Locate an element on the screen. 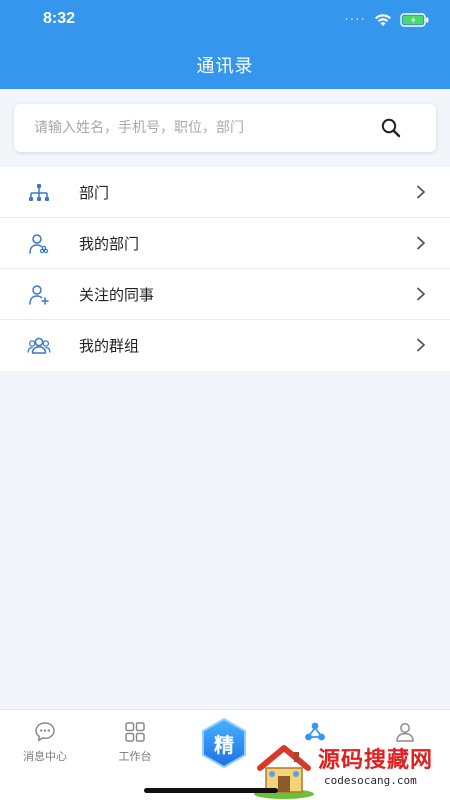 This screenshot has width=450, height=800. tab-workbench: 工作台 is located at coordinates (135, 745).